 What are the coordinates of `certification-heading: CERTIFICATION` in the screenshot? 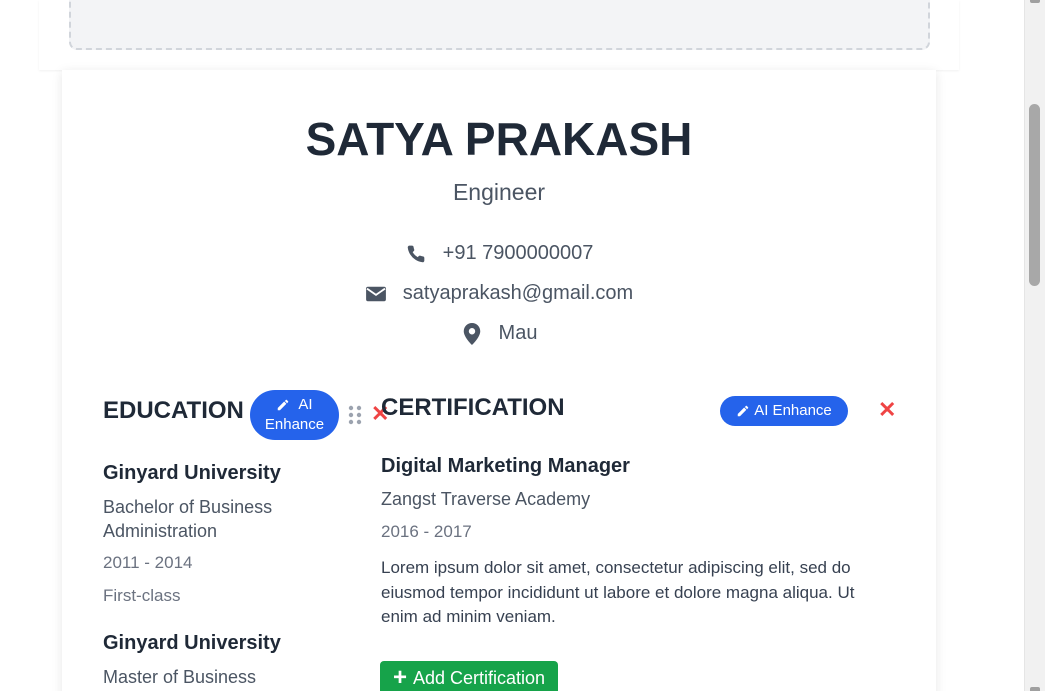 It's located at (473, 407).